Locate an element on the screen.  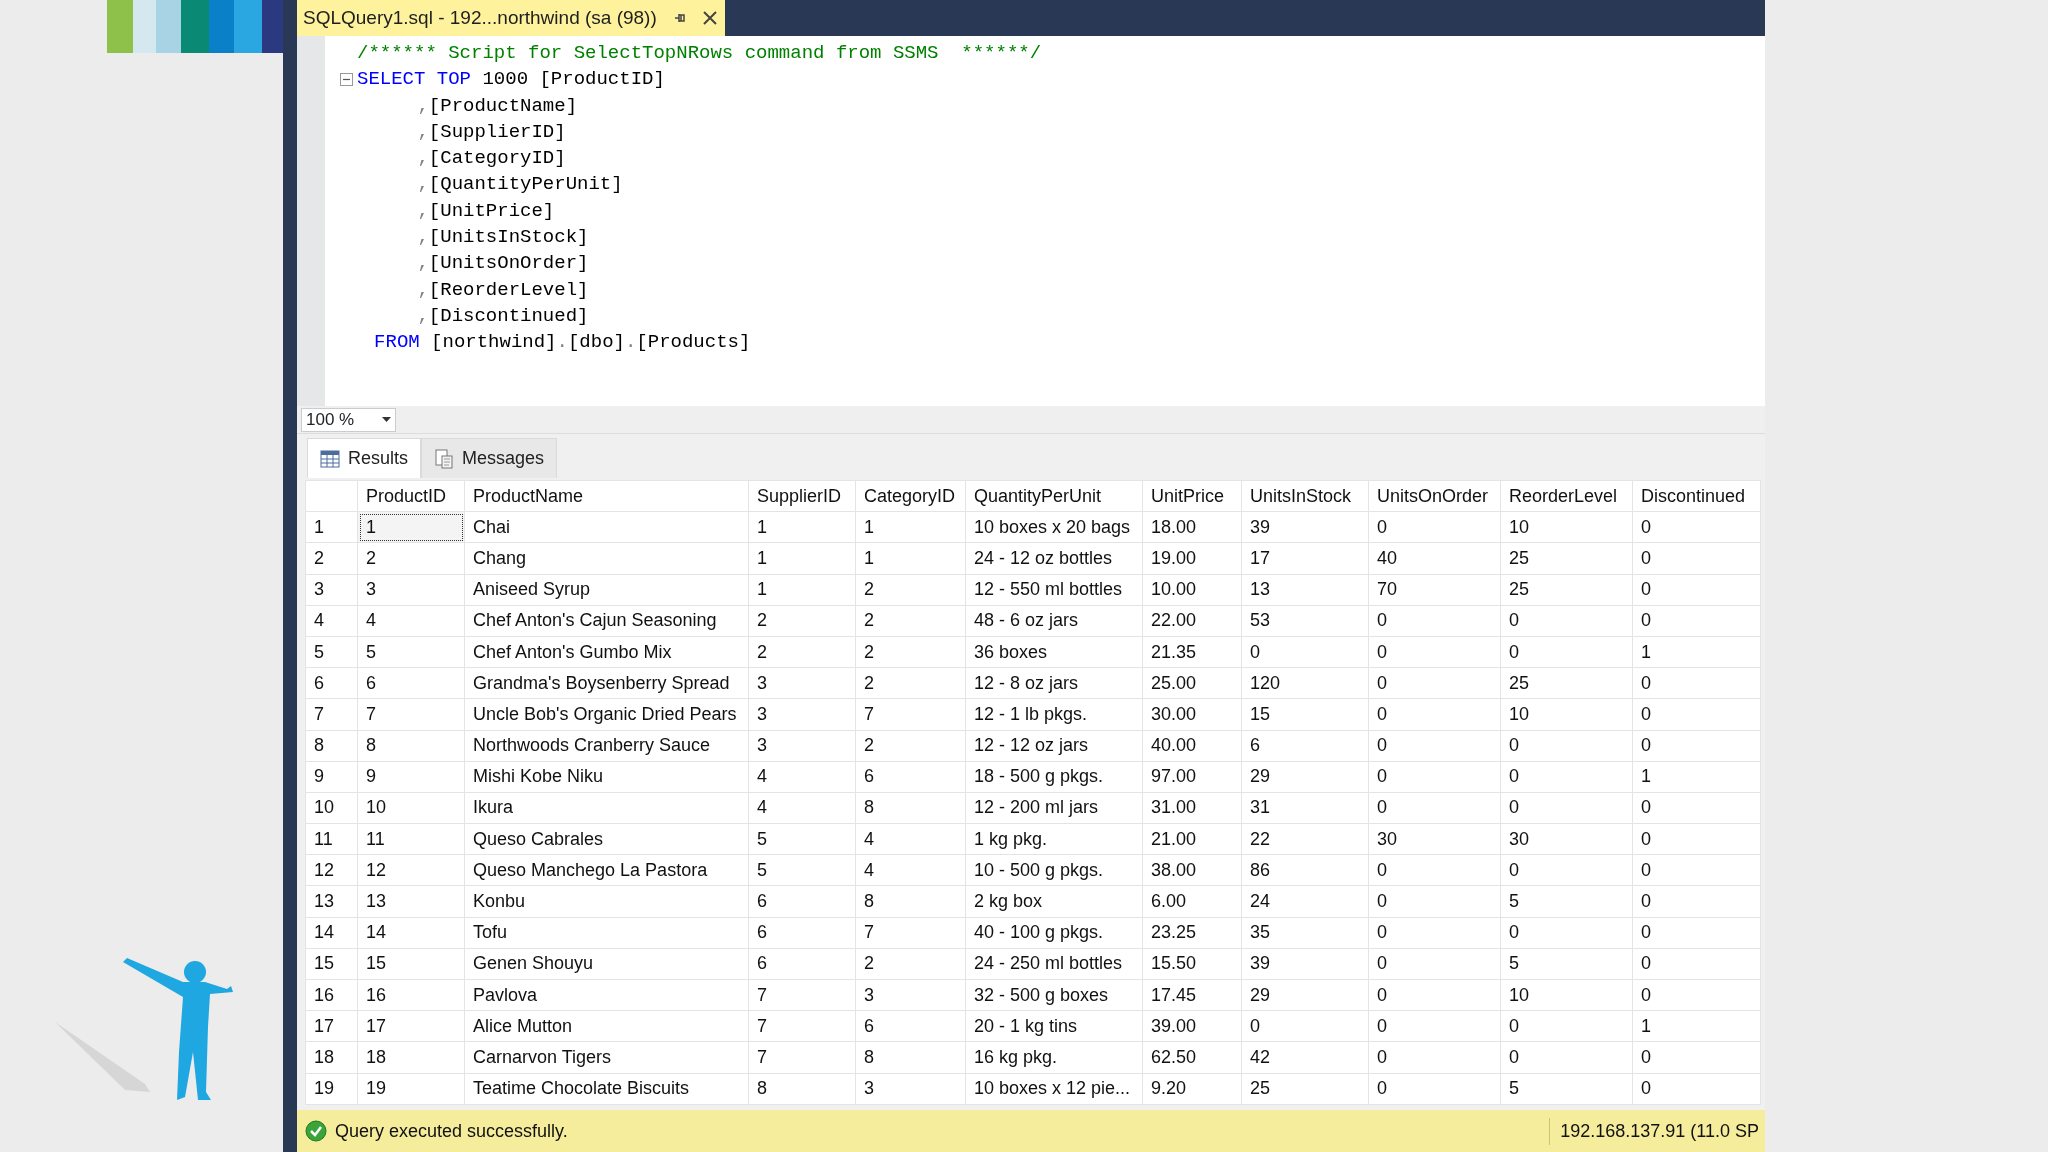
column-header: UnitsOnOrder is located at coordinates (1434, 496).